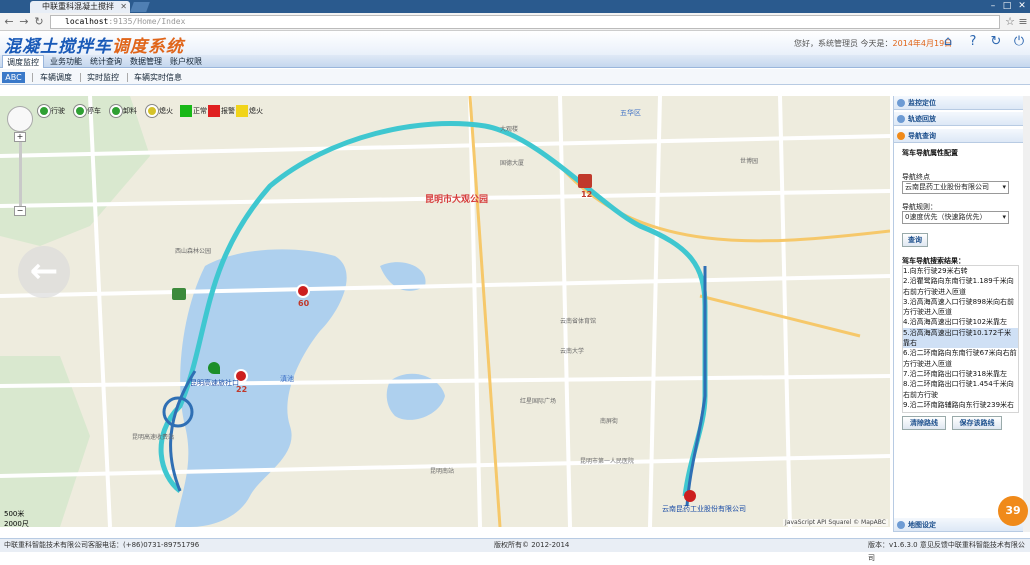 The height and width of the screenshot is (565, 1030). What do you see at coordinates (146, 61) in the screenshot?
I see `menu-item-data: 数据管理` at bounding box center [146, 61].